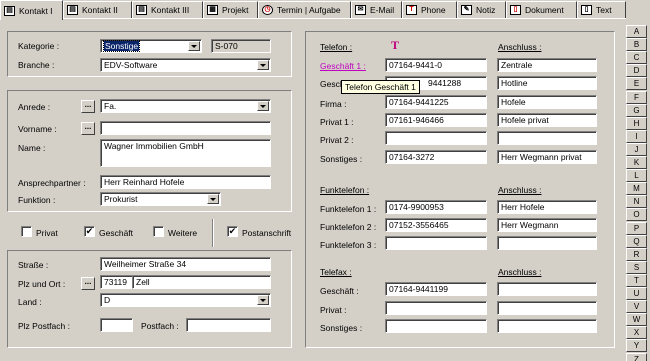 This screenshot has width=650, height=361. Describe the element at coordinates (343, 66) in the screenshot. I see `telefon-geschaeft1-label: Geschäft 1 :` at that location.